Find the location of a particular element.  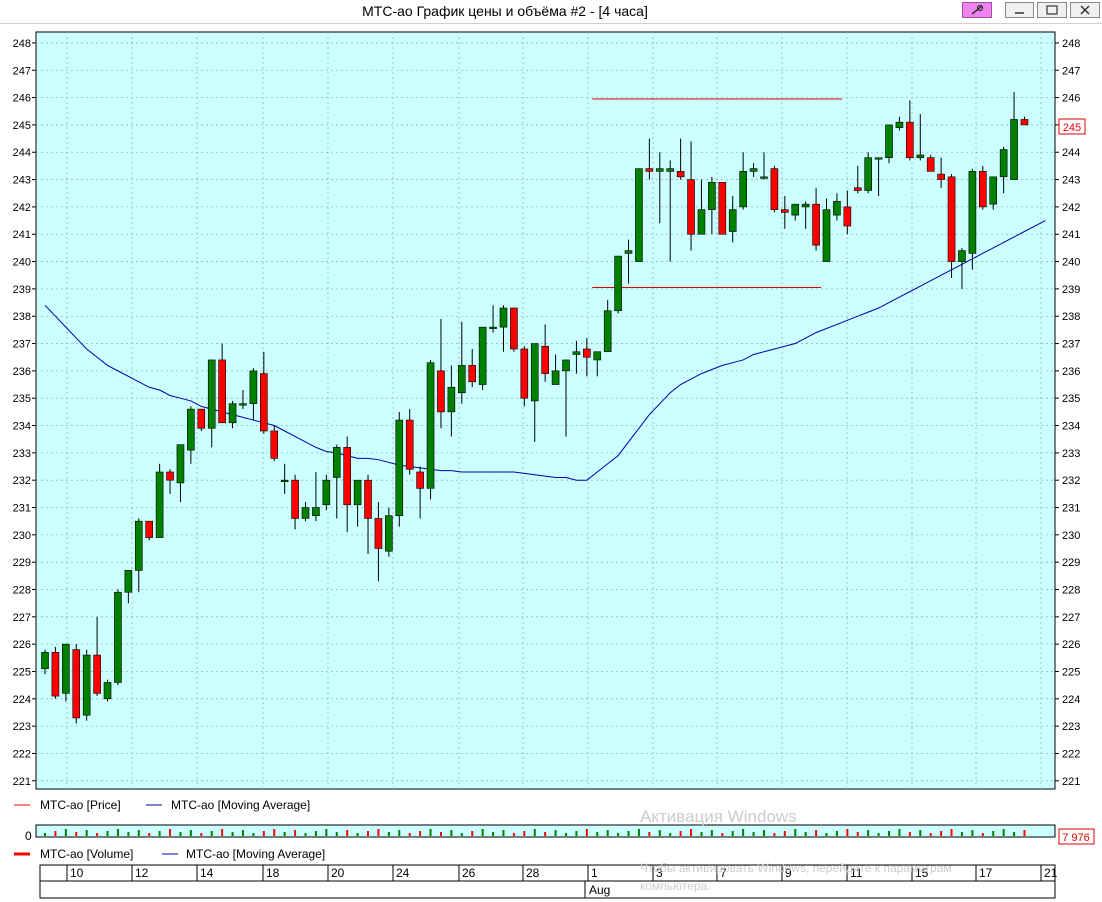

minimize-button is located at coordinates (1019, 10).